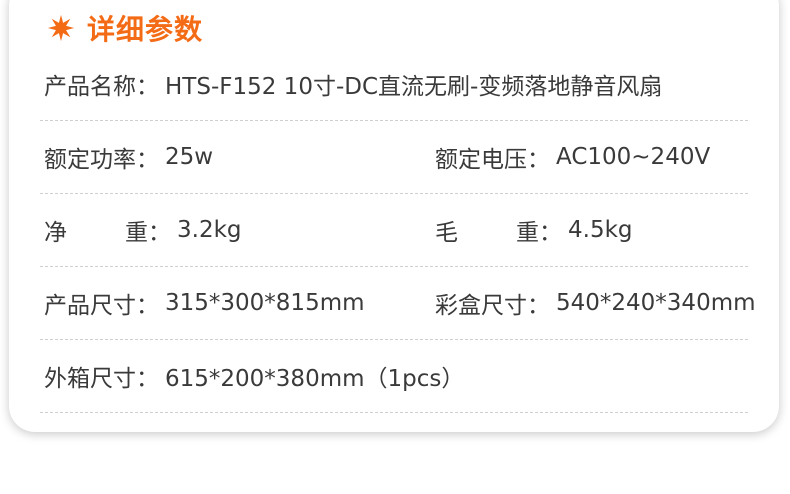 The width and height of the screenshot is (790, 494). I want to click on spec-label-part: 毛, so click(446, 232).